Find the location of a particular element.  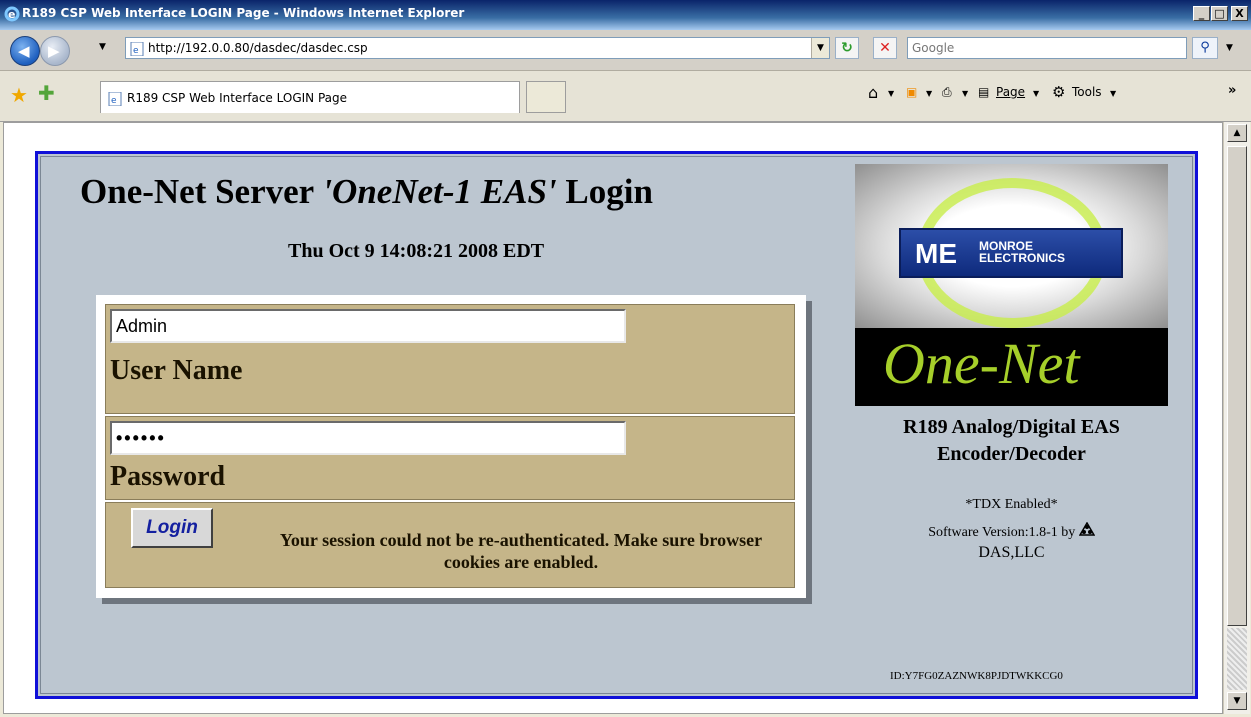

scroll-up-icon: ▲ is located at coordinates (1237, 133).